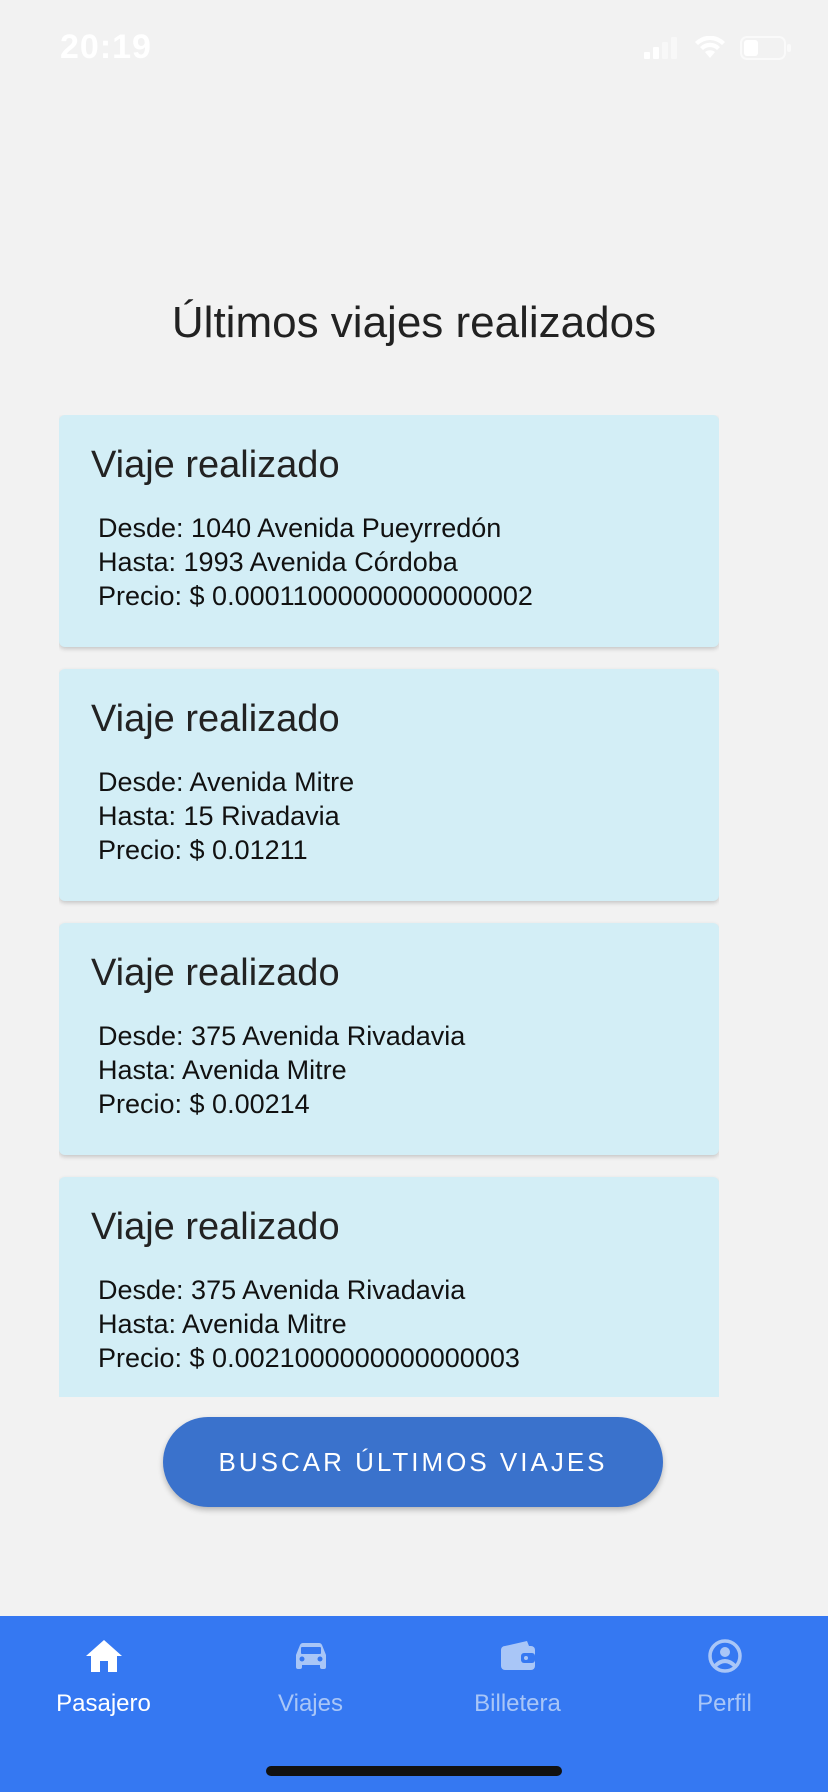  What do you see at coordinates (103, 1703) in the screenshot?
I see `nav-label: Pasajero` at bounding box center [103, 1703].